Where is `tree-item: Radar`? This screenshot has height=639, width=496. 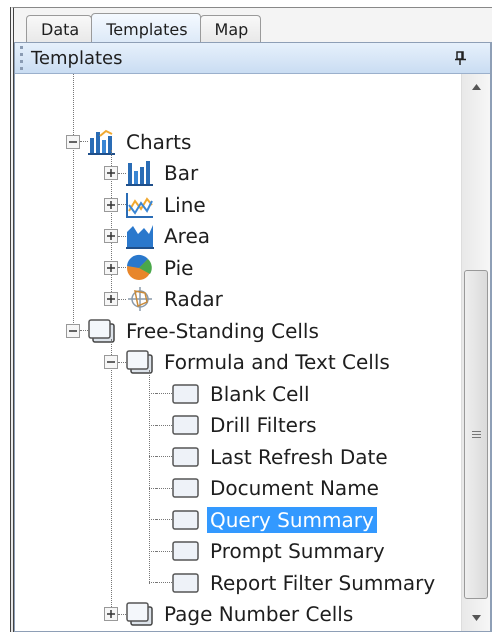
tree-item: Radar is located at coordinates (193, 299).